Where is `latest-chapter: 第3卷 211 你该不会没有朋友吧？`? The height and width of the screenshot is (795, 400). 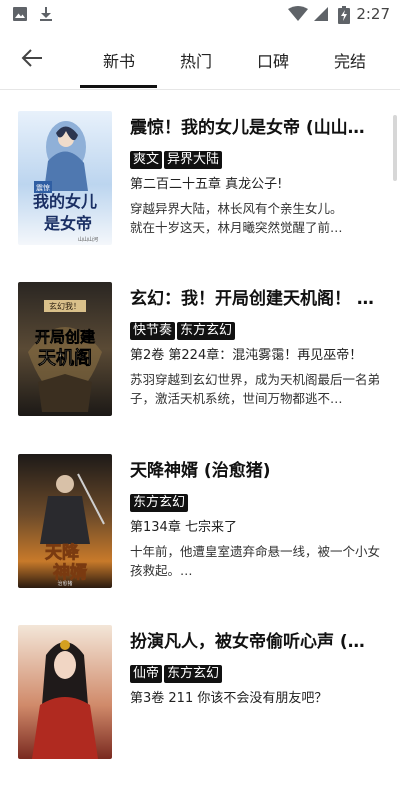 latest-chapter: 第3卷 211 你该不会没有朋友吧？ is located at coordinates (229, 698).